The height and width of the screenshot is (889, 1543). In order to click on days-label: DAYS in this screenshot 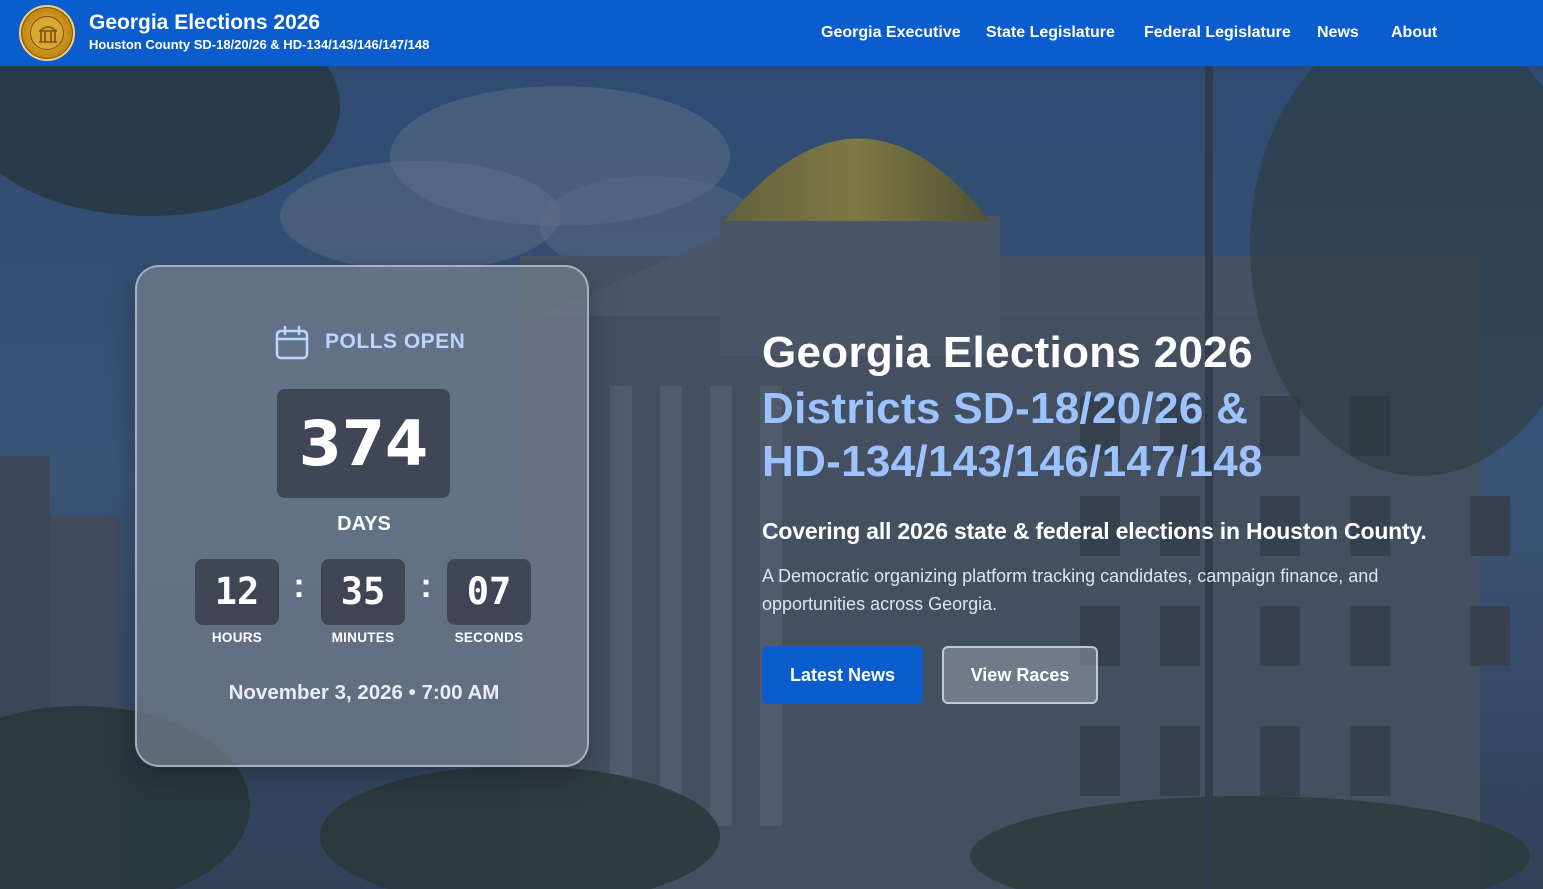, I will do `click(364, 524)`.